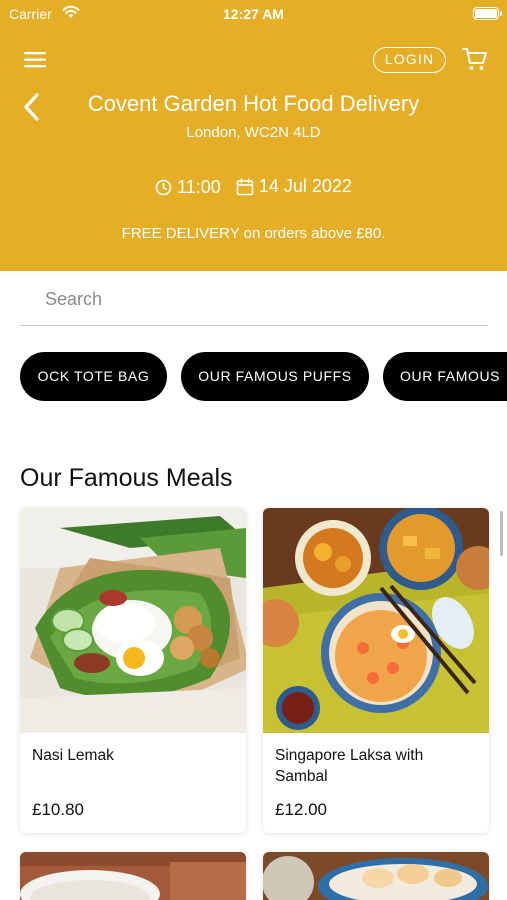 Image resolution: width=507 pixels, height=900 pixels. I want to click on delivery-date: 14 Jul 2022, so click(294, 186).